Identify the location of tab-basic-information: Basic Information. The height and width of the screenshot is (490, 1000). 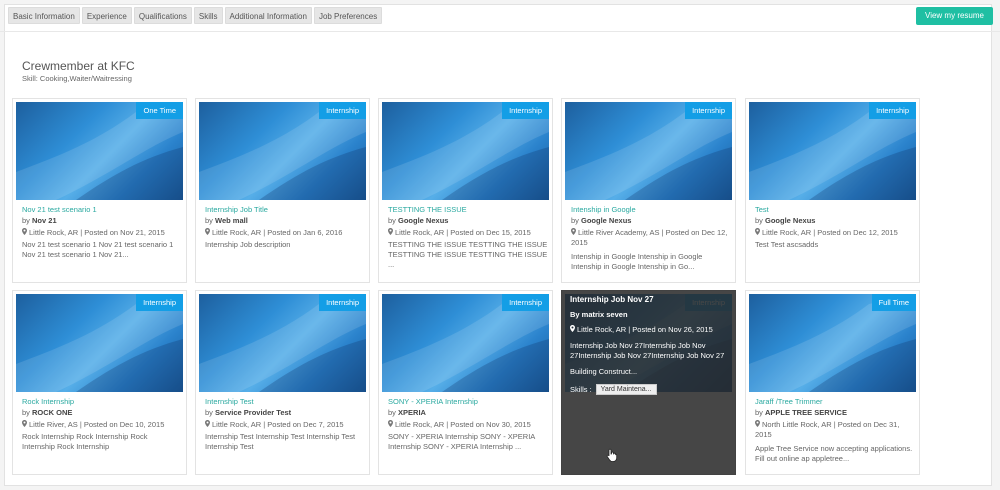
(44, 15).